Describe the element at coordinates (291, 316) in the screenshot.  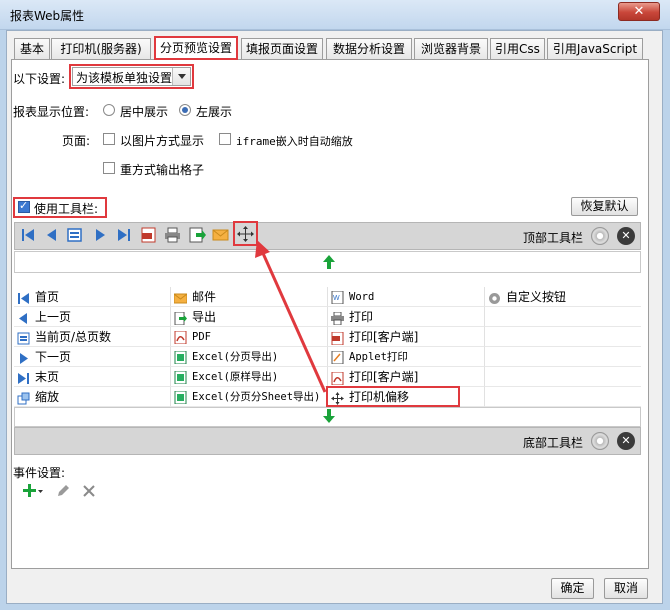
I see `annotation-arrow` at that location.